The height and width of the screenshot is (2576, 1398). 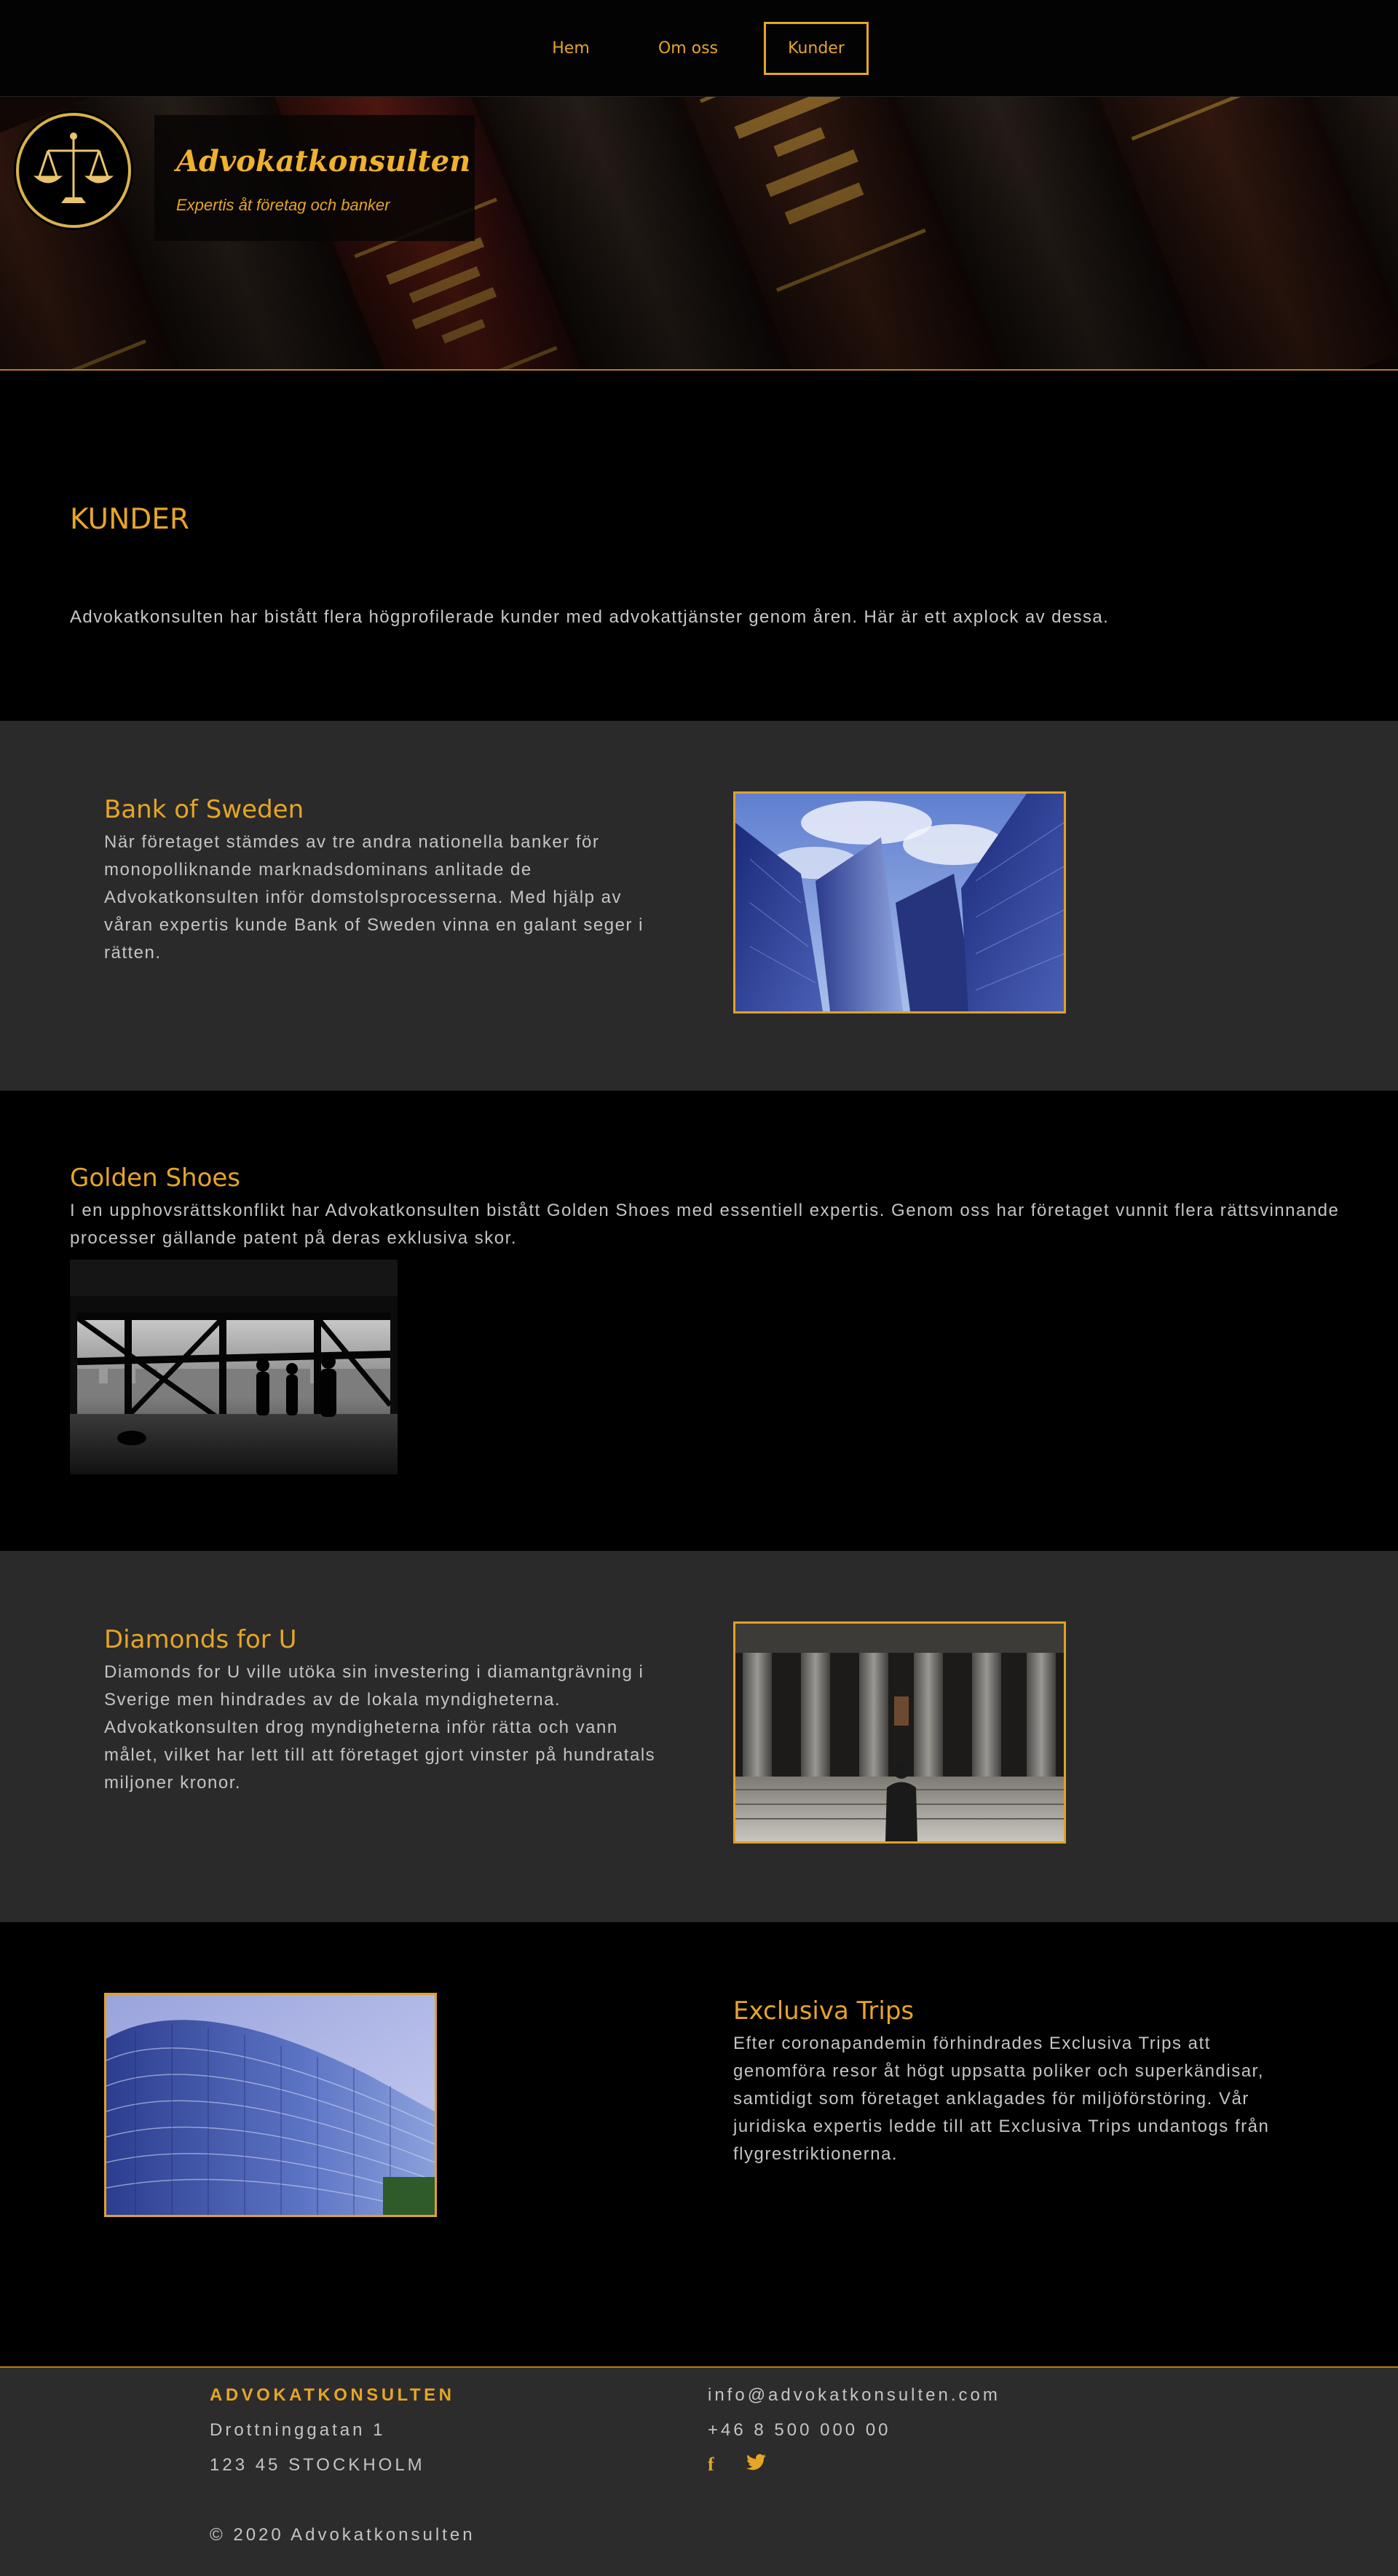 What do you see at coordinates (711, 2465) in the screenshot?
I see `facebook-icon: f` at bounding box center [711, 2465].